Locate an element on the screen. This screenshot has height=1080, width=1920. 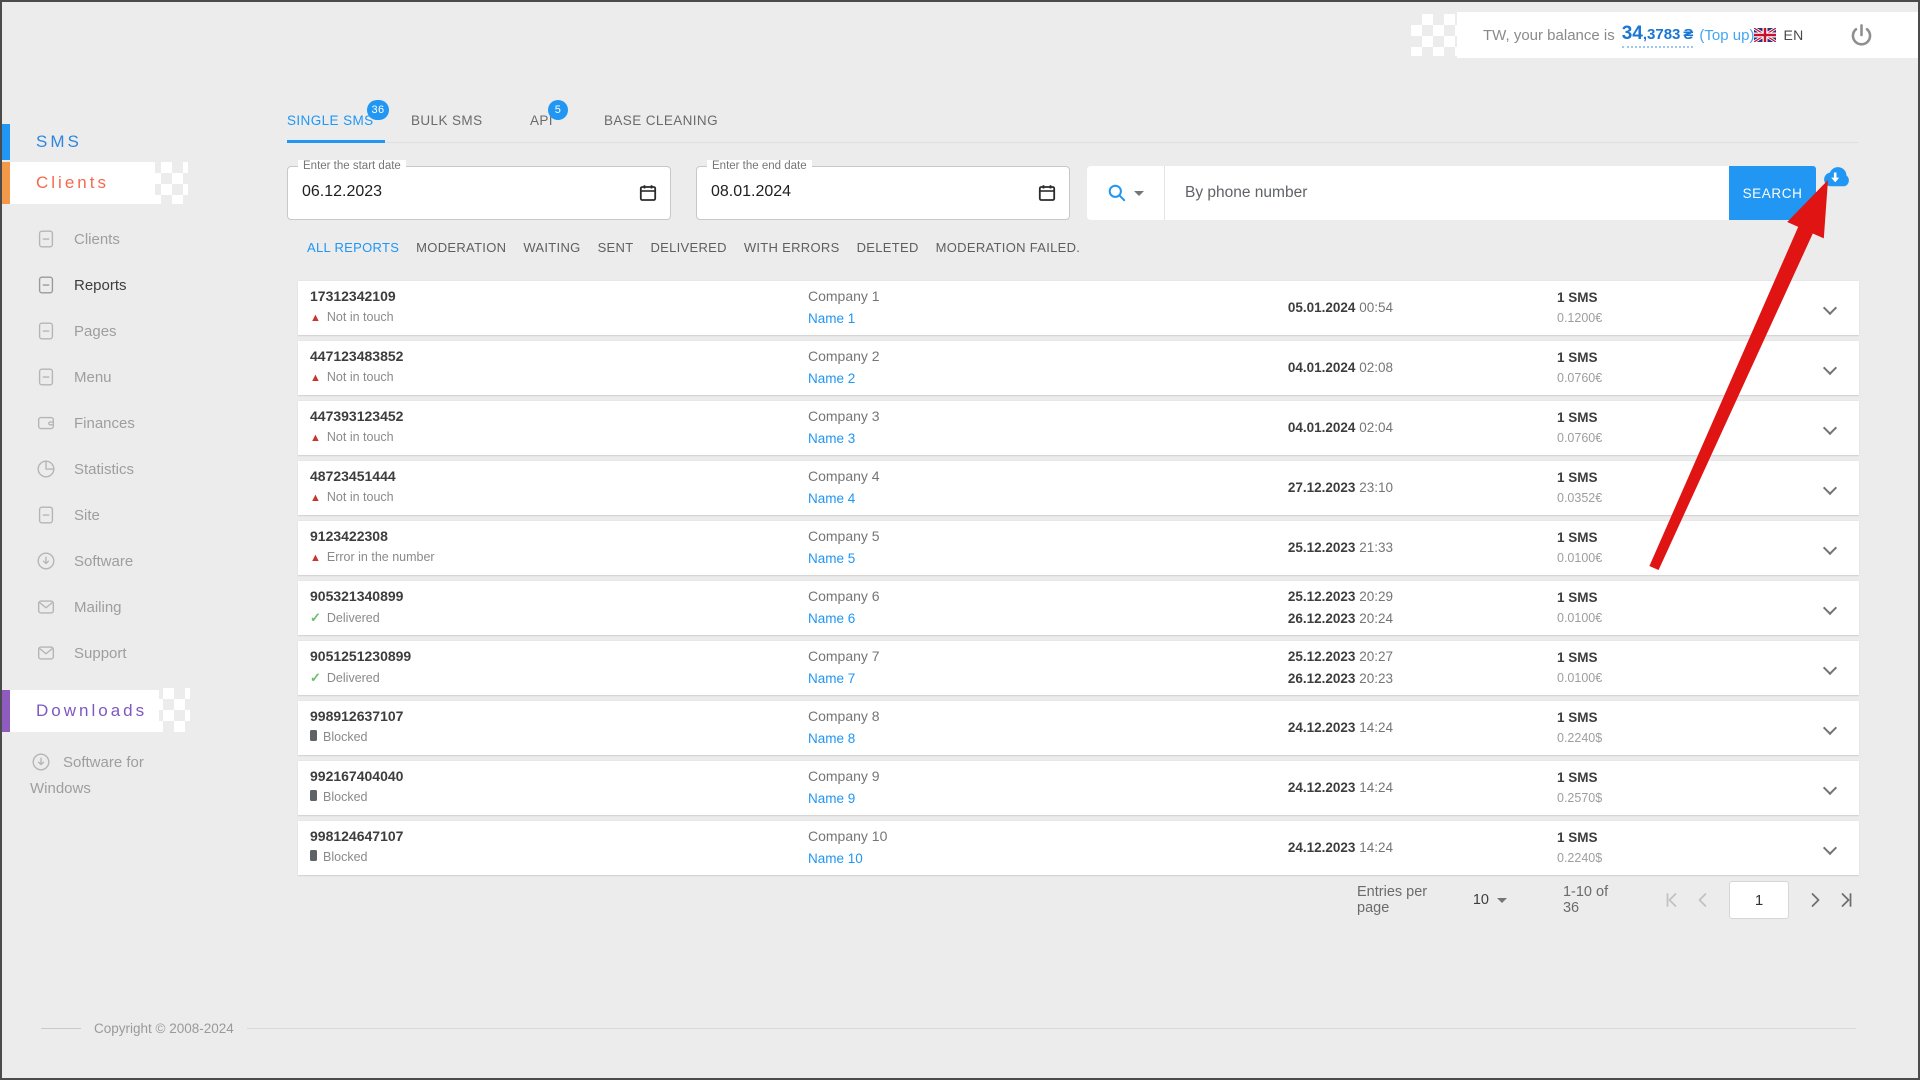
filter-deleted: DELETED is located at coordinates (888, 247).